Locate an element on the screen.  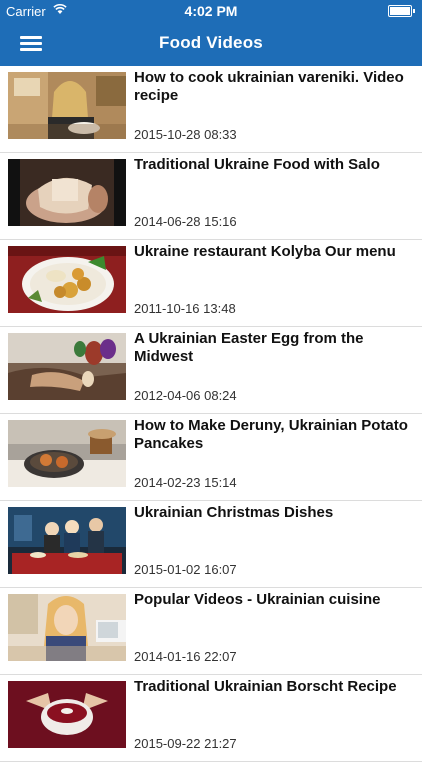
status-time: 4:02 PM is located at coordinates (211, 11).